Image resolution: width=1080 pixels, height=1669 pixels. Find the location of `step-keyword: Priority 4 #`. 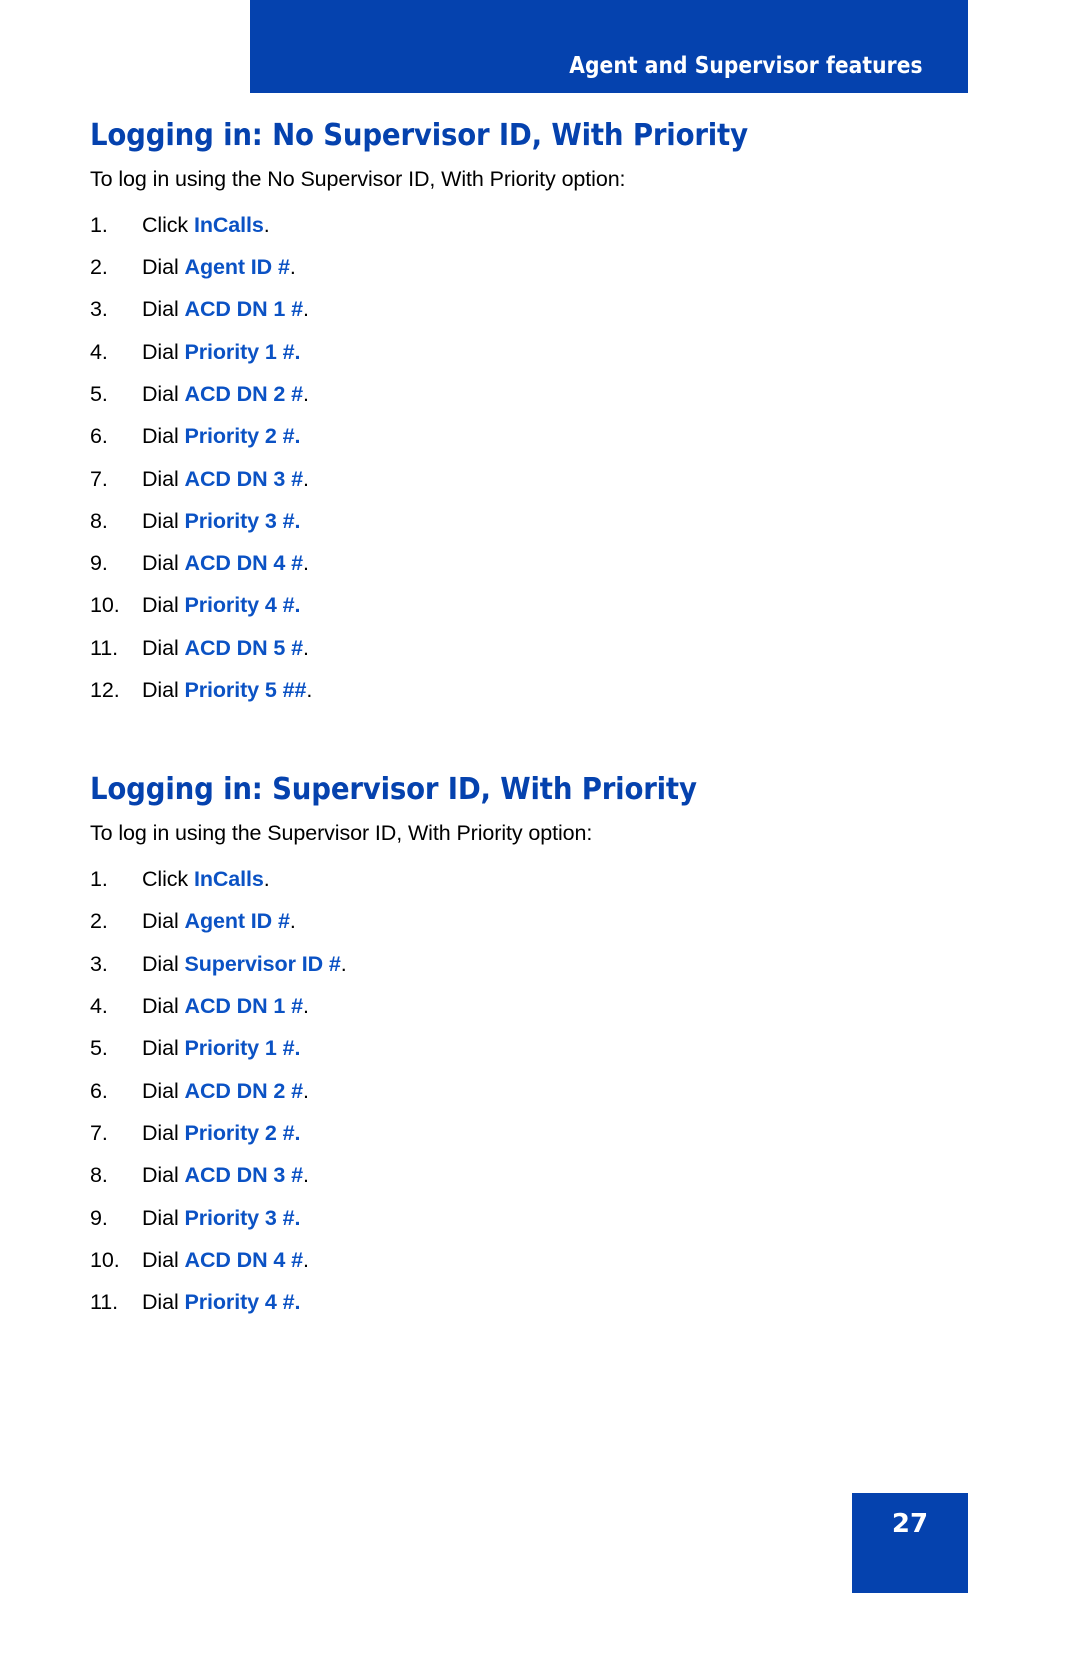

step-keyword: Priority 4 # is located at coordinates (239, 605).